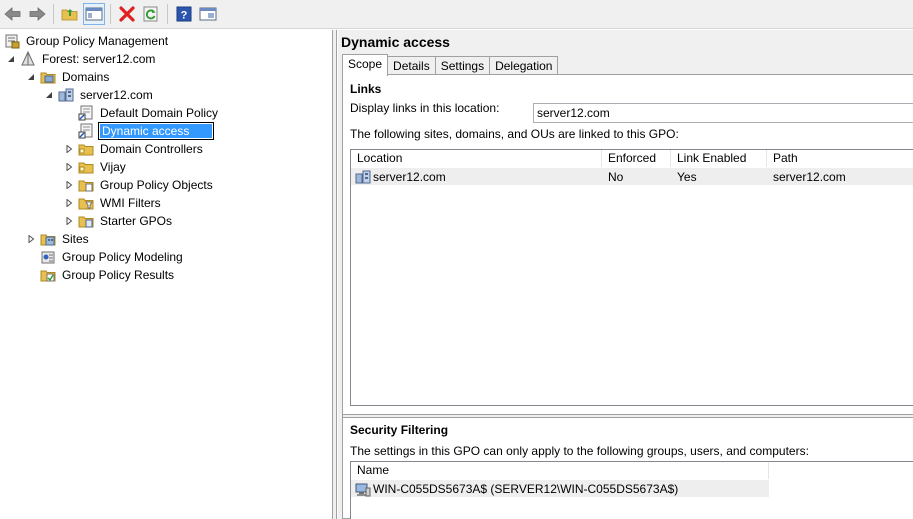 The image size is (913, 519). What do you see at coordinates (86, 221) in the screenshot?
I see `starter-gpo-folder-icon` at bounding box center [86, 221].